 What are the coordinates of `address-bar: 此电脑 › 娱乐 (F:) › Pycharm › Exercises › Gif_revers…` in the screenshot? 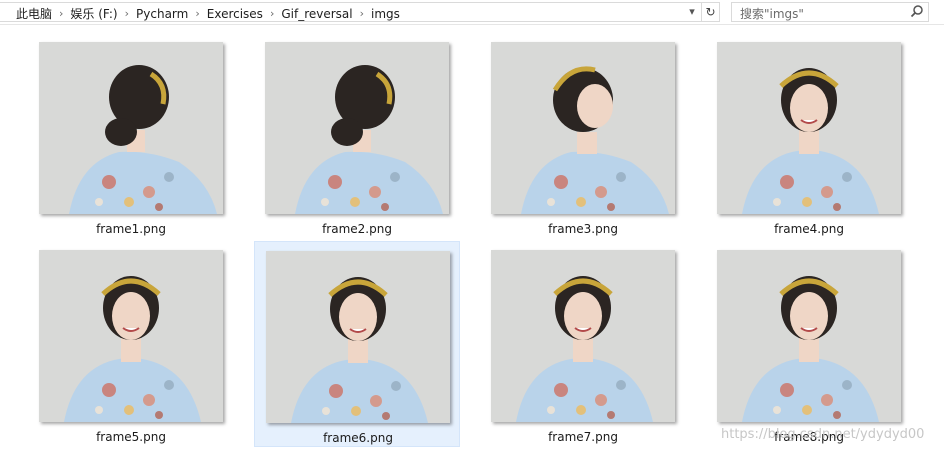 It's located at (472, 12).